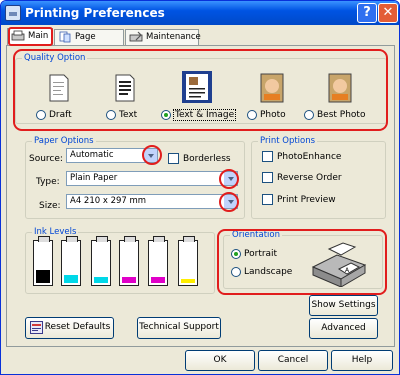 The height and width of the screenshot is (375, 400). What do you see at coordinates (18, 35) in the screenshot?
I see `printer-icon` at bounding box center [18, 35].